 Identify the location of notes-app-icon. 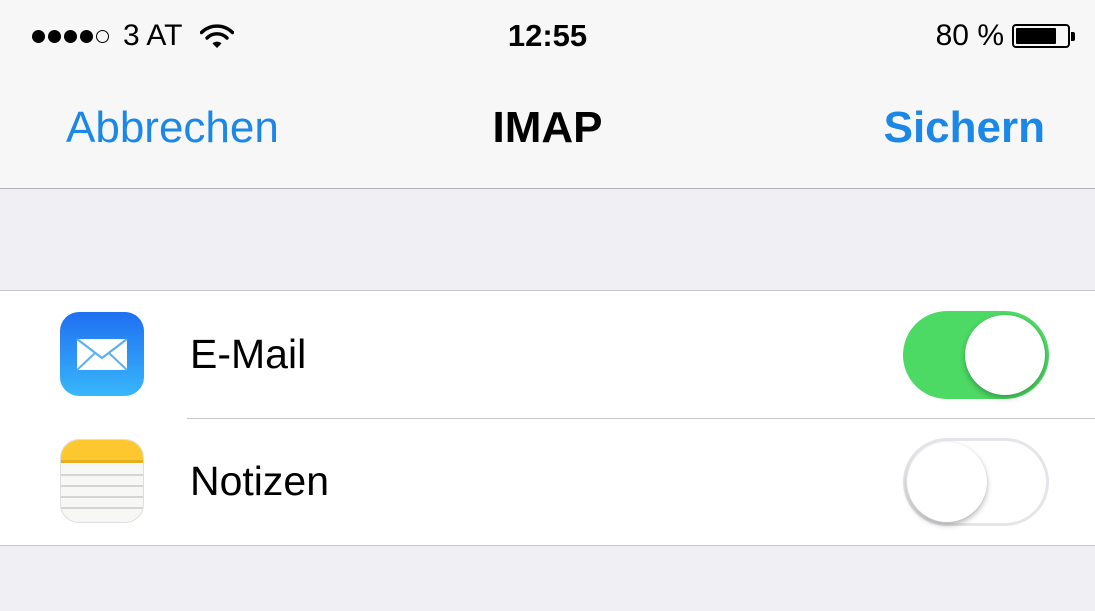
(102, 481).